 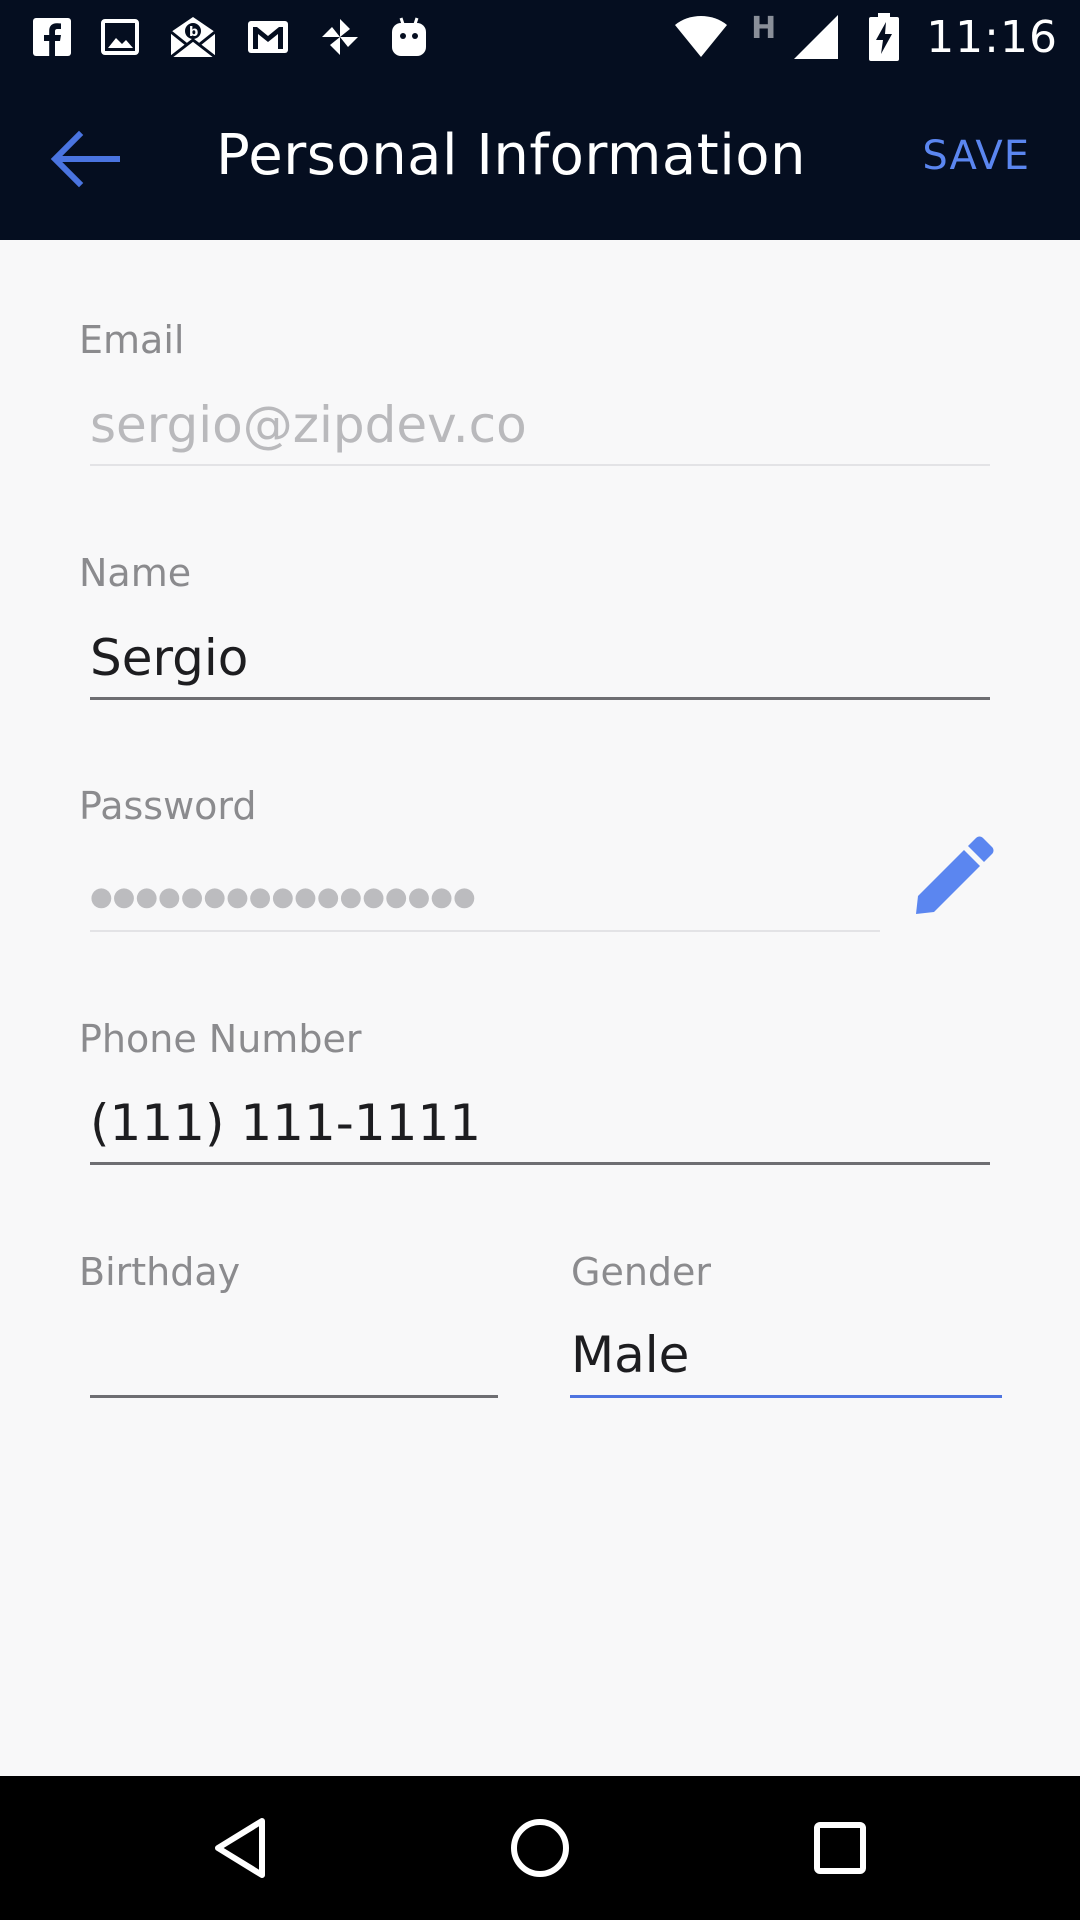 I want to click on pinwheel-icon, so click(x=340, y=37).